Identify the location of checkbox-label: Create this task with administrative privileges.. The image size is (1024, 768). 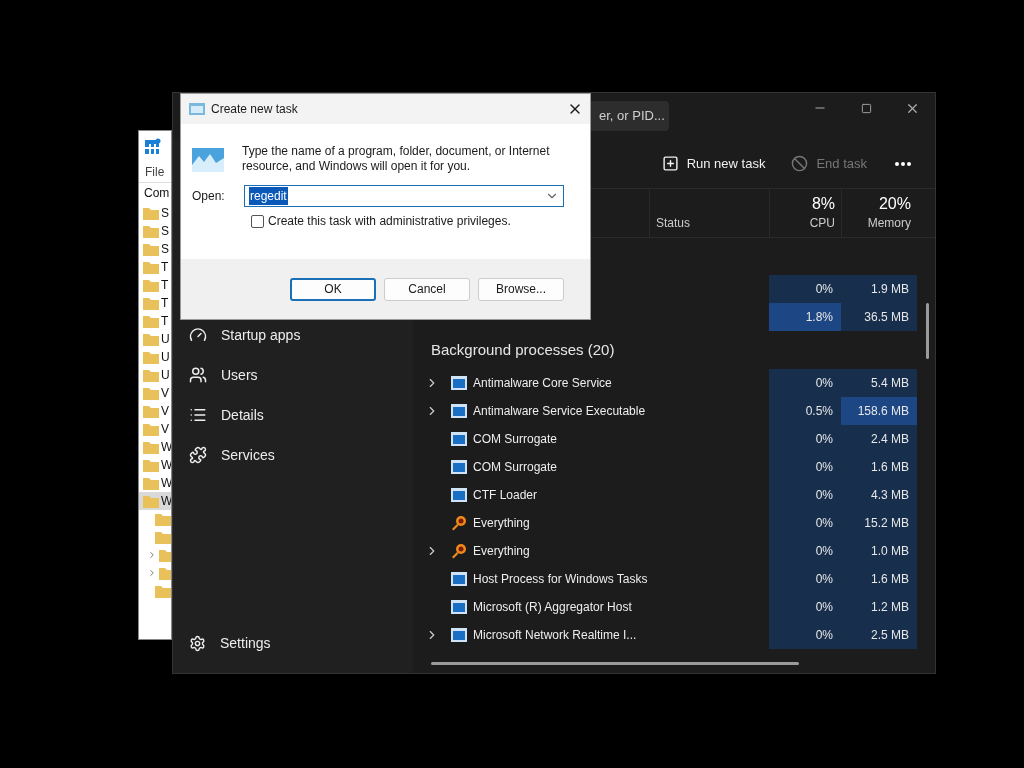
(389, 221).